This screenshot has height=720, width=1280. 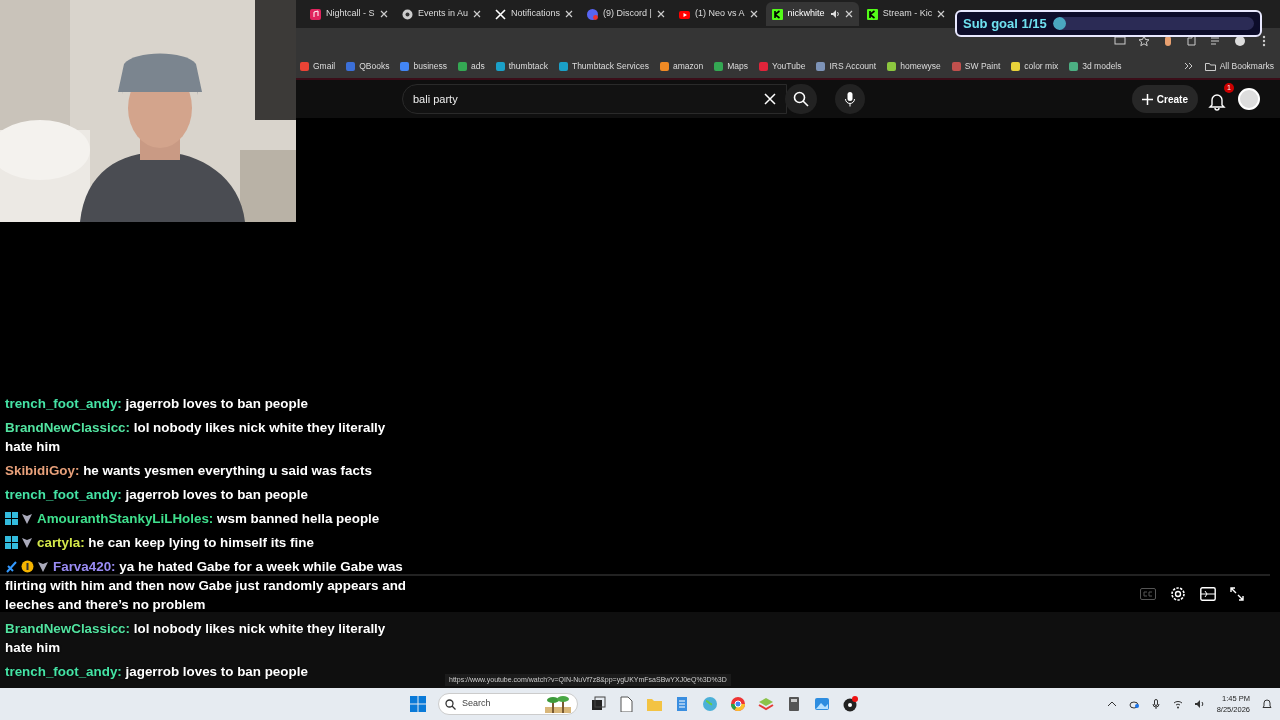 I want to click on palm-tree-icon, so click(x=558, y=704).